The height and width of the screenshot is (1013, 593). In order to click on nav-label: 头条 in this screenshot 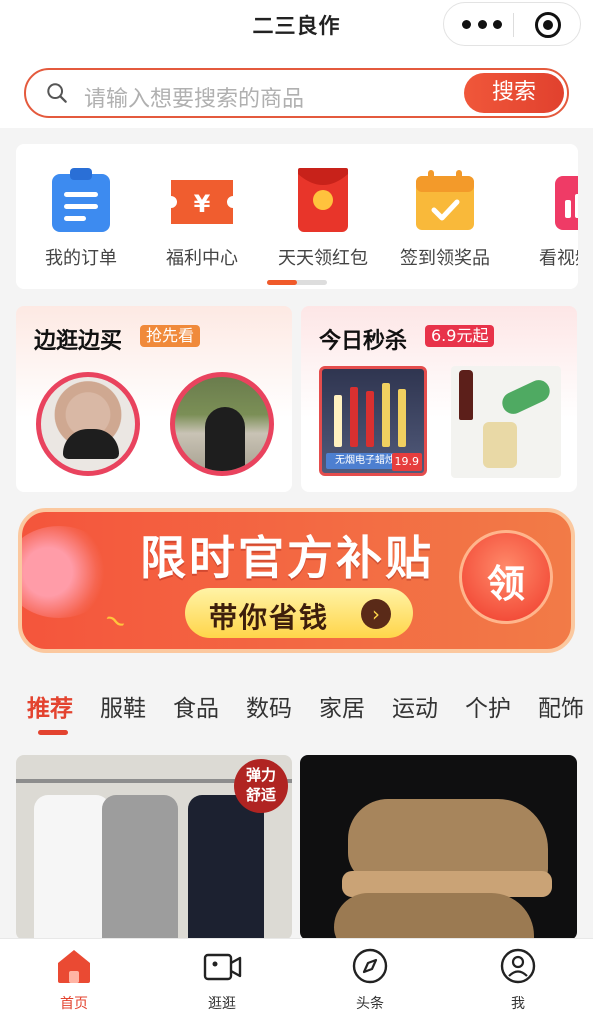, I will do `click(370, 1004)`.